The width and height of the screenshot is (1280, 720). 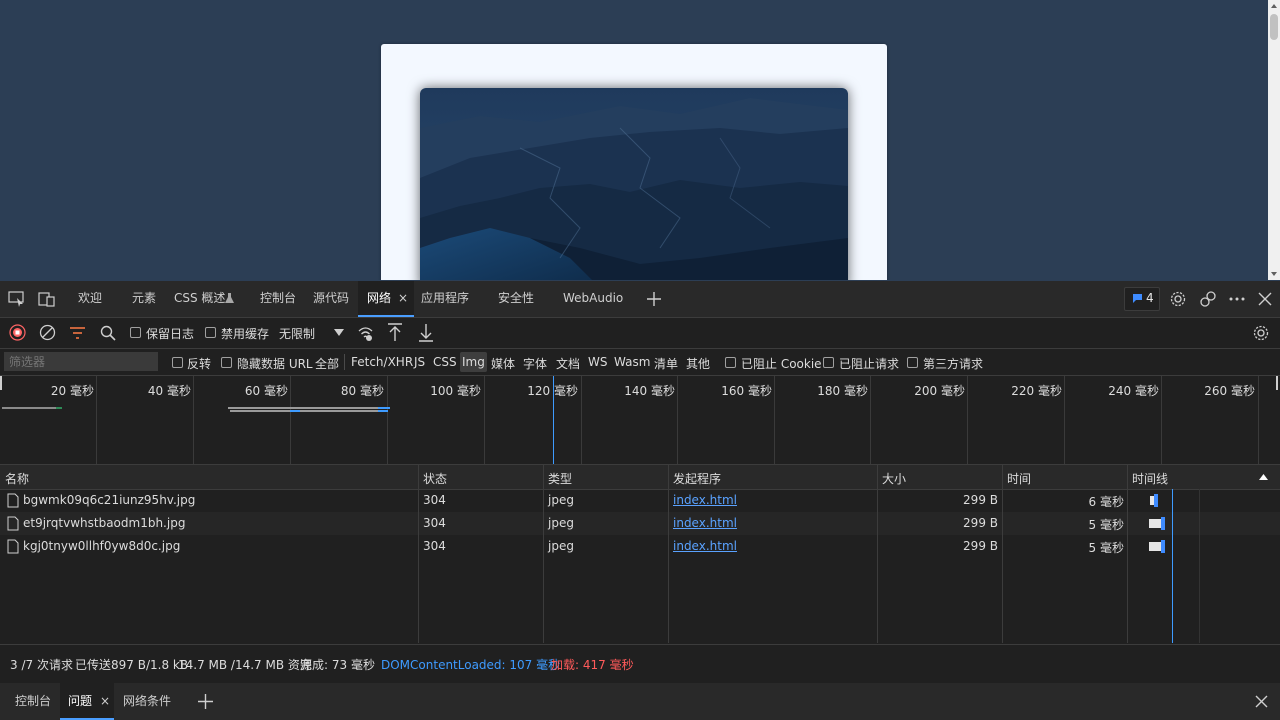 I want to click on blocked-requests-checkbox, so click(x=828, y=362).